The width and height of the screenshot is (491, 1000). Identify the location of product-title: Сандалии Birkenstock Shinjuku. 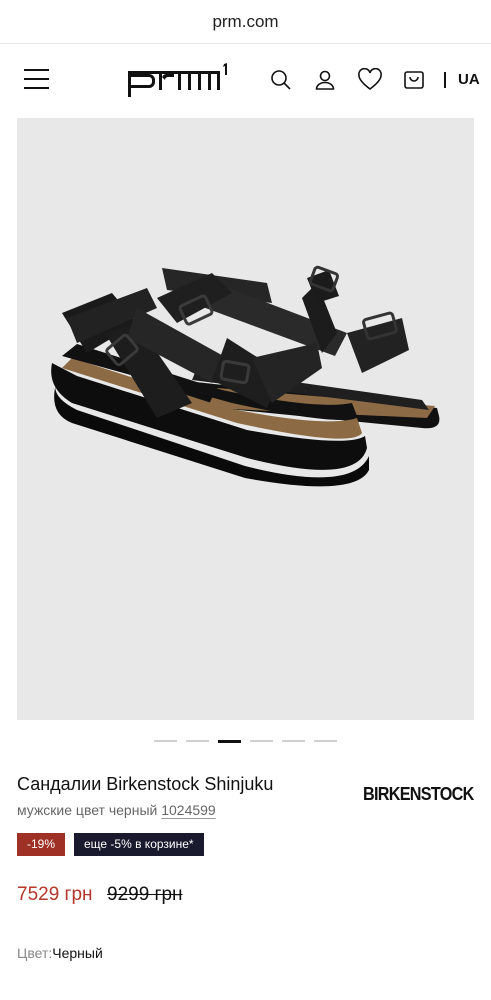
(145, 784).